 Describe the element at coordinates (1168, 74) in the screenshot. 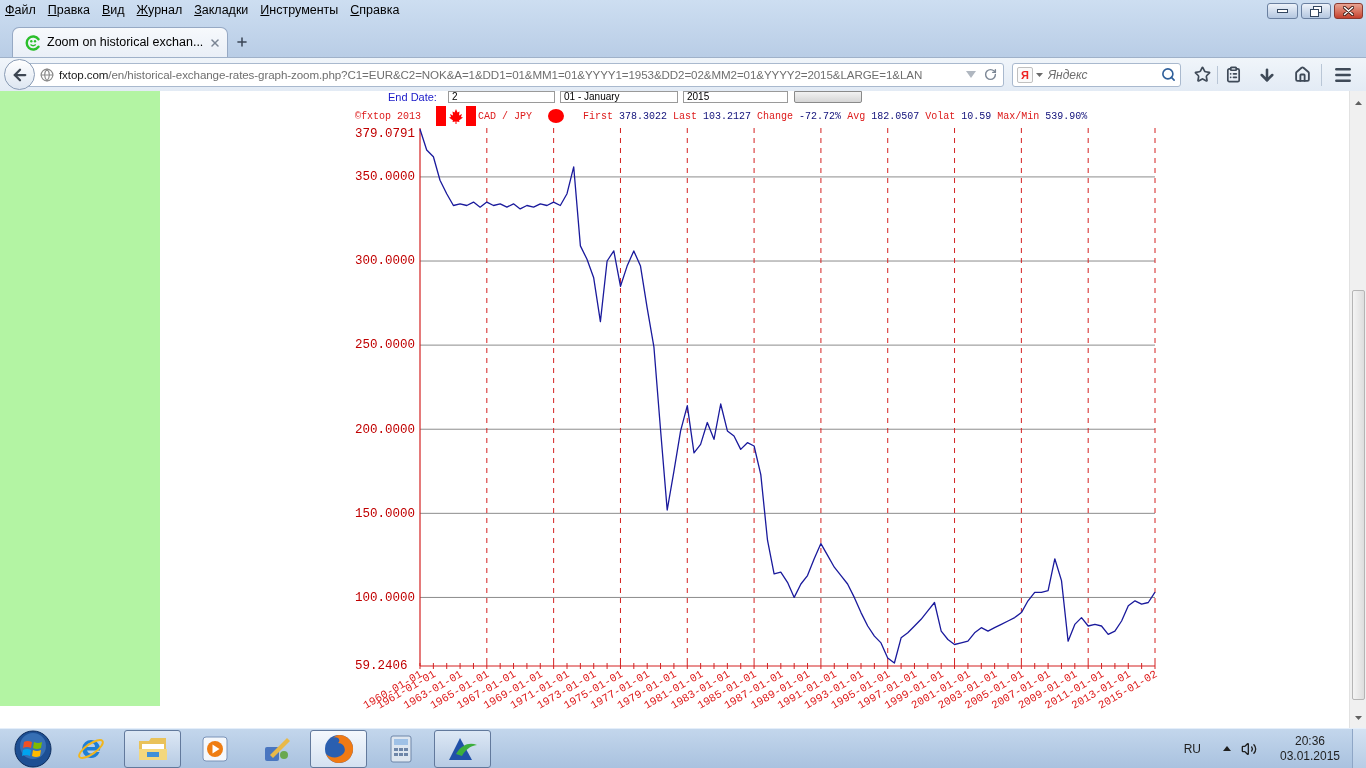

I see `search-icon` at that location.